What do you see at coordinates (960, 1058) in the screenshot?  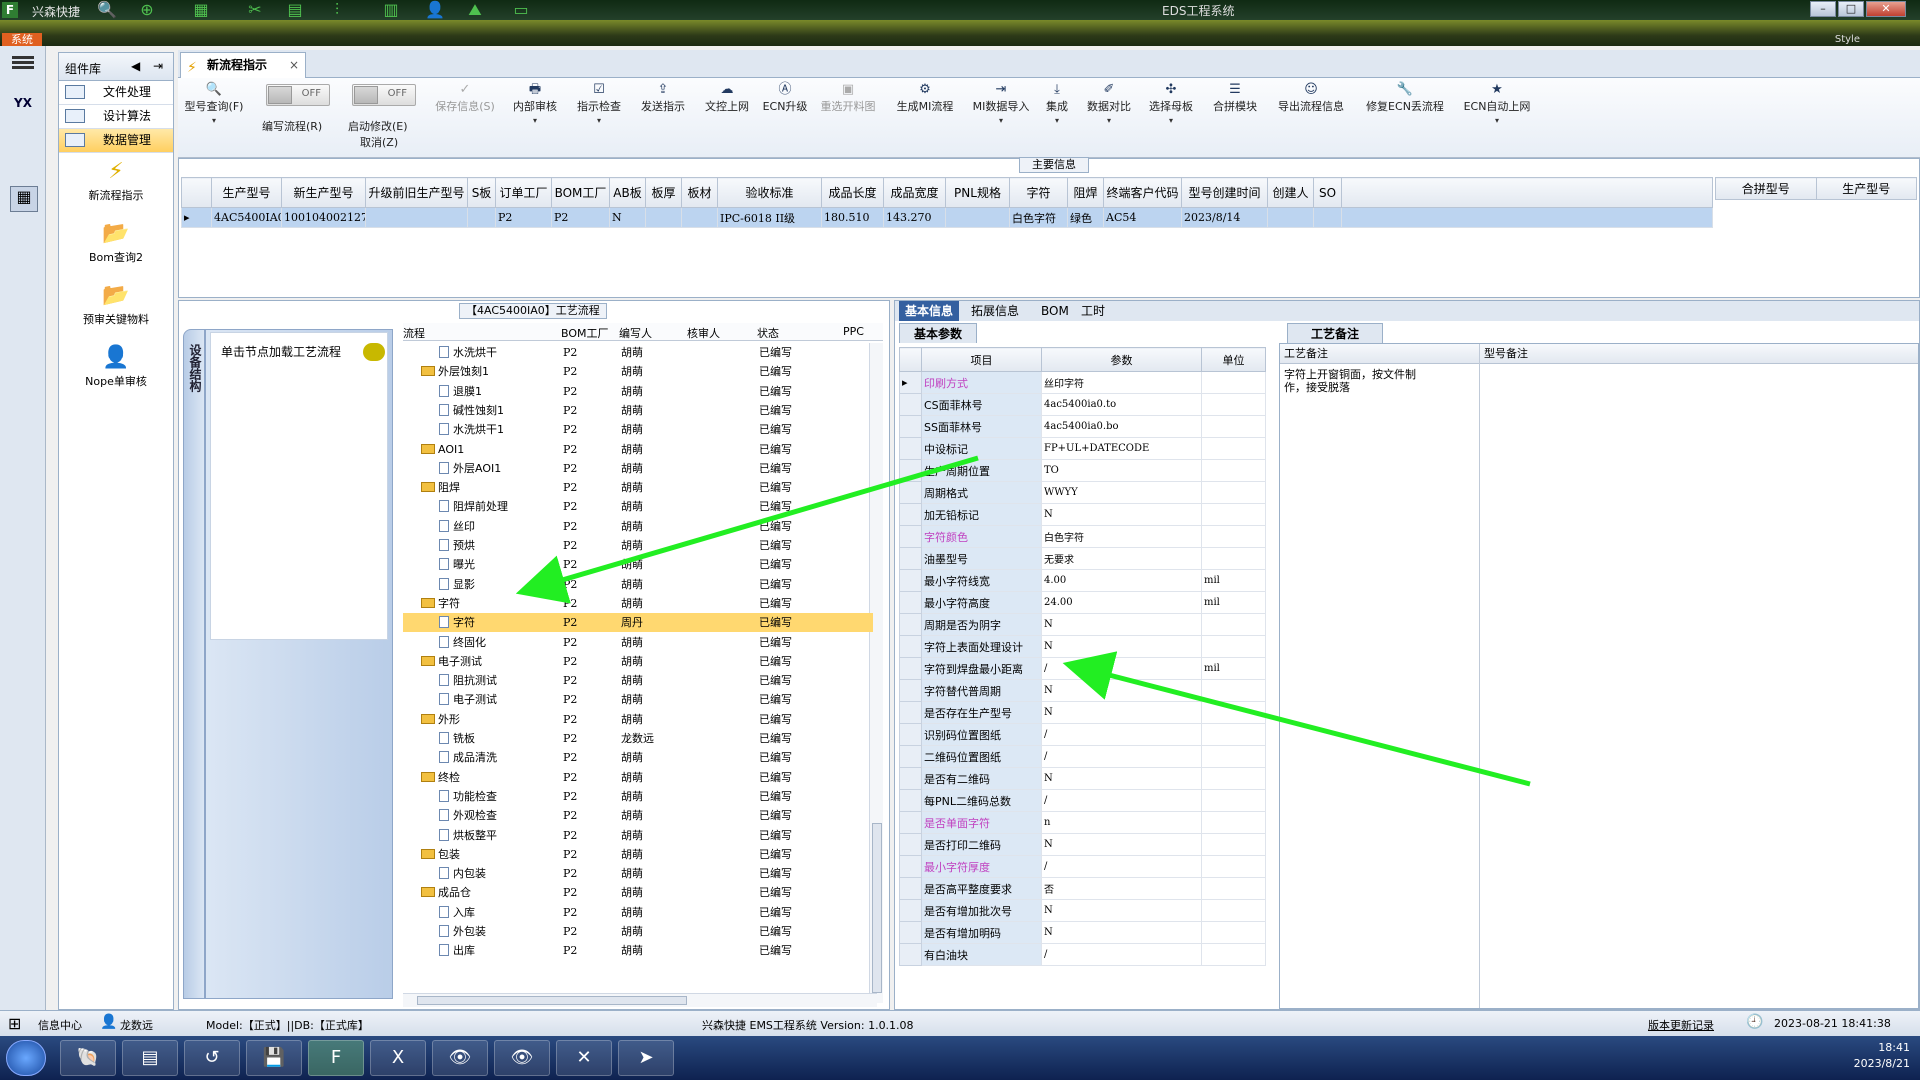 I see `taskbar: 🐚 ▤ ↺ 💾 F X 👁 👁 ✕ ➤ 18:41 2023/8/21` at bounding box center [960, 1058].